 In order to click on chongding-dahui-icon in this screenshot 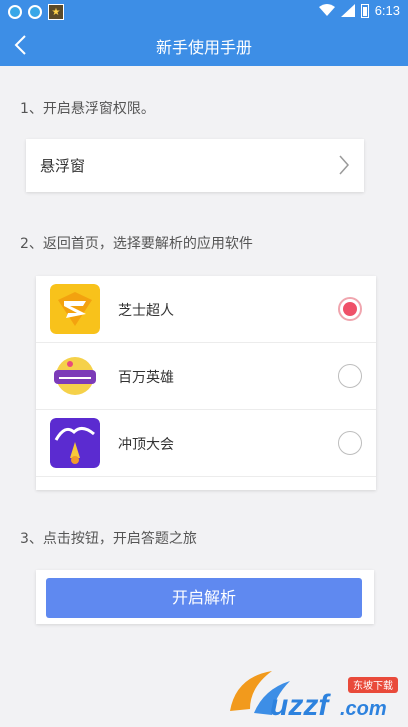, I will do `click(75, 443)`.